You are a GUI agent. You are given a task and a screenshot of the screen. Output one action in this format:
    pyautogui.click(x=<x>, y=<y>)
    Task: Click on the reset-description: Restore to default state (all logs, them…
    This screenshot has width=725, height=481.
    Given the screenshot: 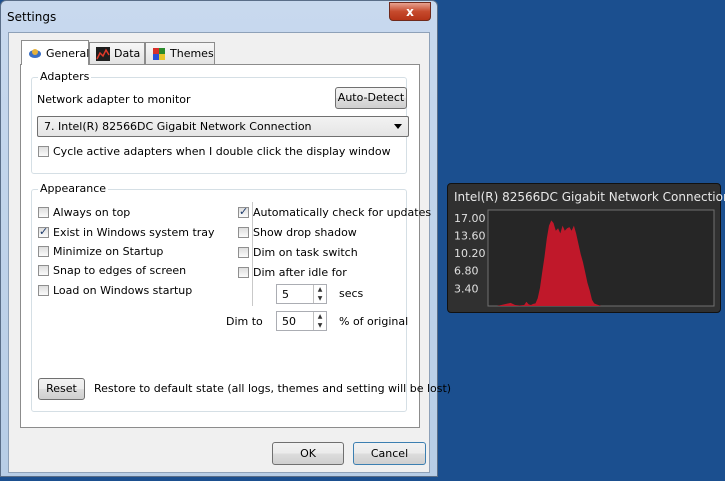 What is the action you would take?
    pyautogui.click(x=273, y=388)
    